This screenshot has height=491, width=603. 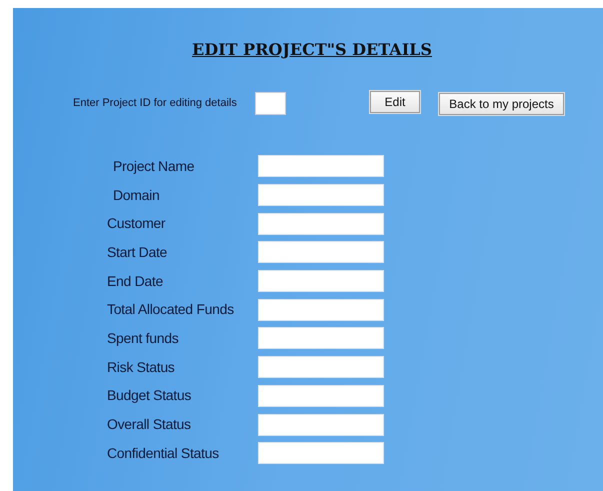 I want to click on field-label: End Date, so click(x=135, y=281).